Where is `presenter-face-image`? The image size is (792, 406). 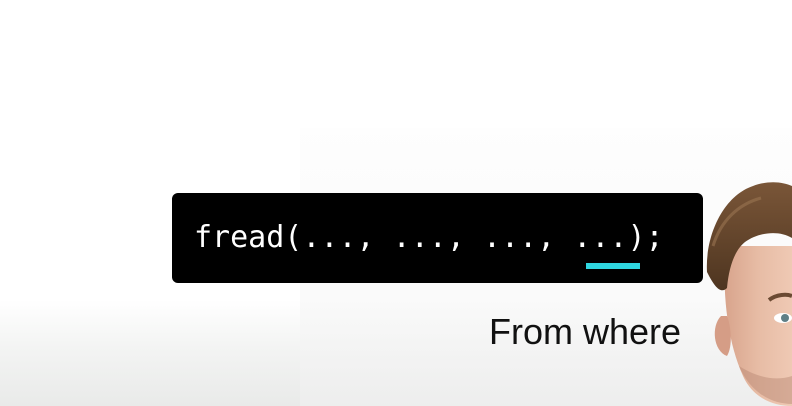 presenter-face-image is located at coordinates (747, 291).